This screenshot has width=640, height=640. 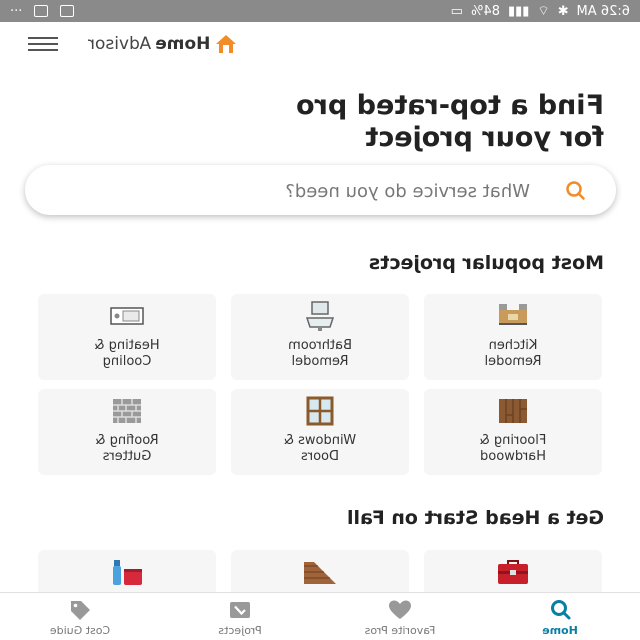 I want to click on card-label: Flooring & Hardwood, so click(x=513, y=448).